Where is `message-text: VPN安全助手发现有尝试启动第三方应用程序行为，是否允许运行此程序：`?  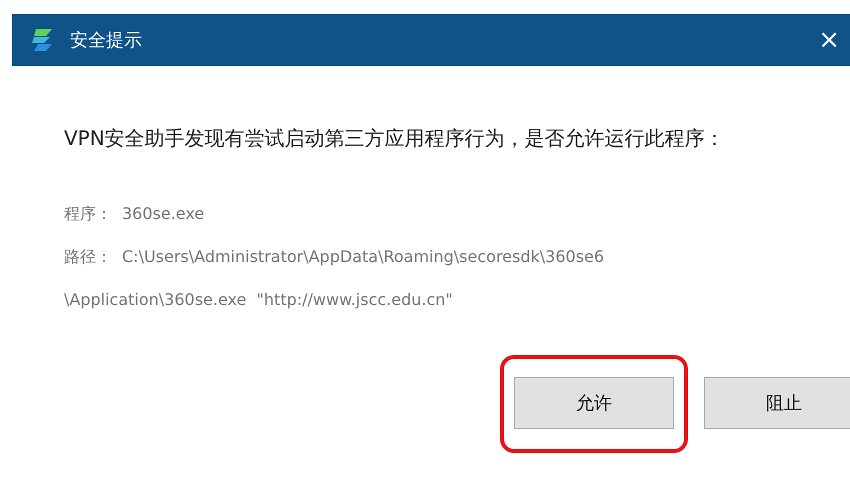
message-text: VPN安全助手发现有尝试启动第三方应用程序行为，是否允许运行此程序： is located at coordinates (395, 138).